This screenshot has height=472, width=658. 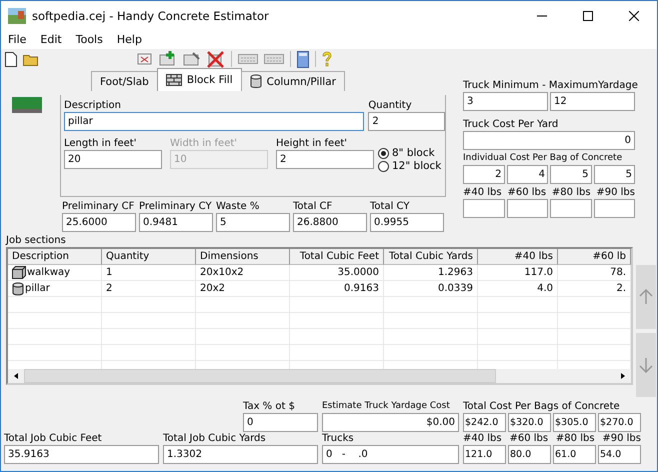 What do you see at coordinates (280, 422) in the screenshot?
I see `tax-field: 0` at bounding box center [280, 422].